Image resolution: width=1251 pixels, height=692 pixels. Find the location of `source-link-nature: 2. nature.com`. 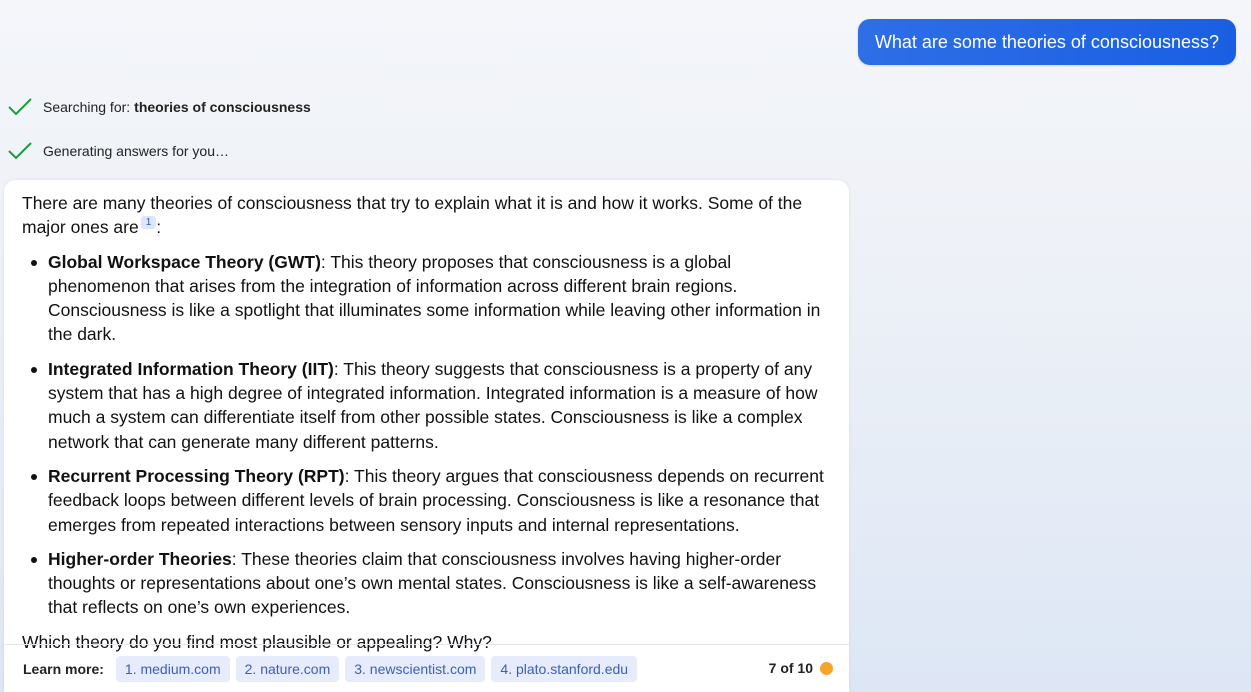

source-link-nature: 2. nature.com is located at coordinates (287, 668).